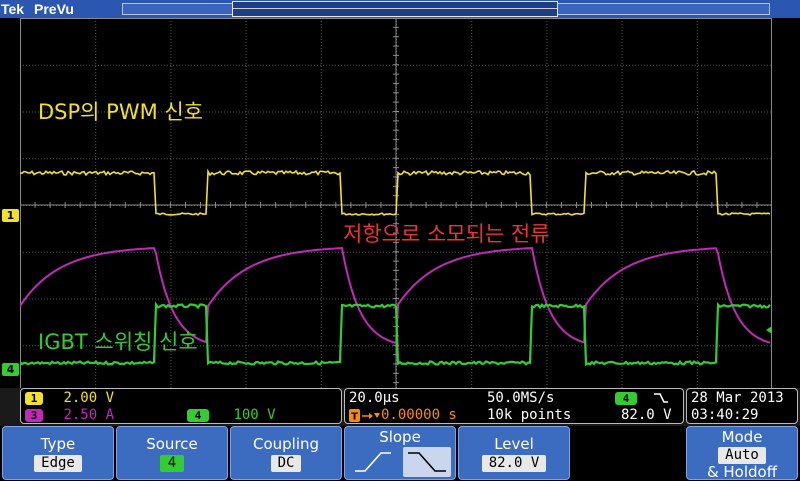 Image resolution: width=800 pixels, height=481 pixels. What do you see at coordinates (395, 9) in the screenshot?
I see `record-view-window` at bounding box center [395, 9].